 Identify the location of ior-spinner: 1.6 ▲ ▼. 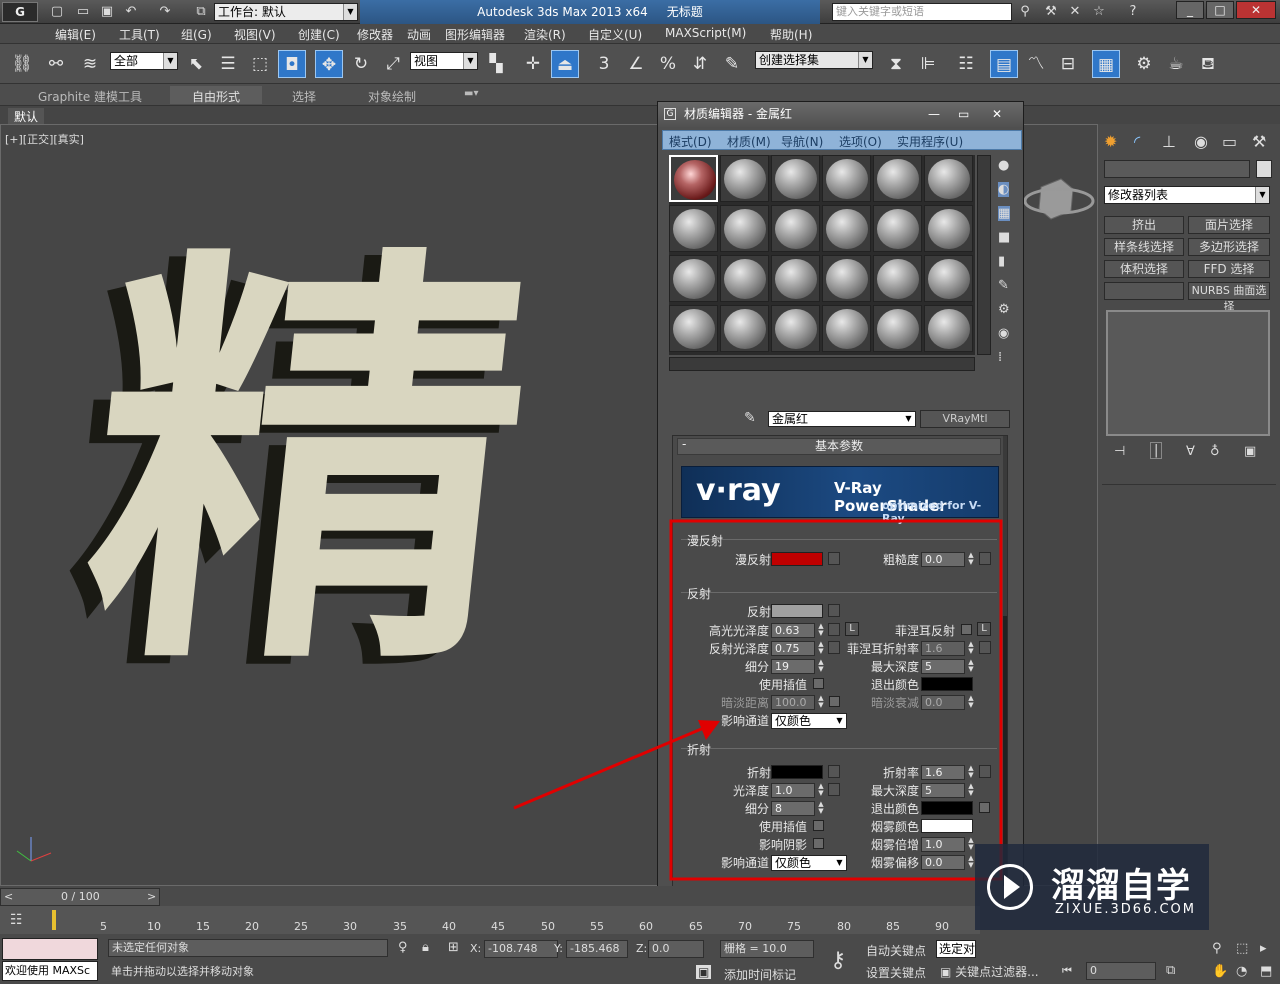
(947, 772).